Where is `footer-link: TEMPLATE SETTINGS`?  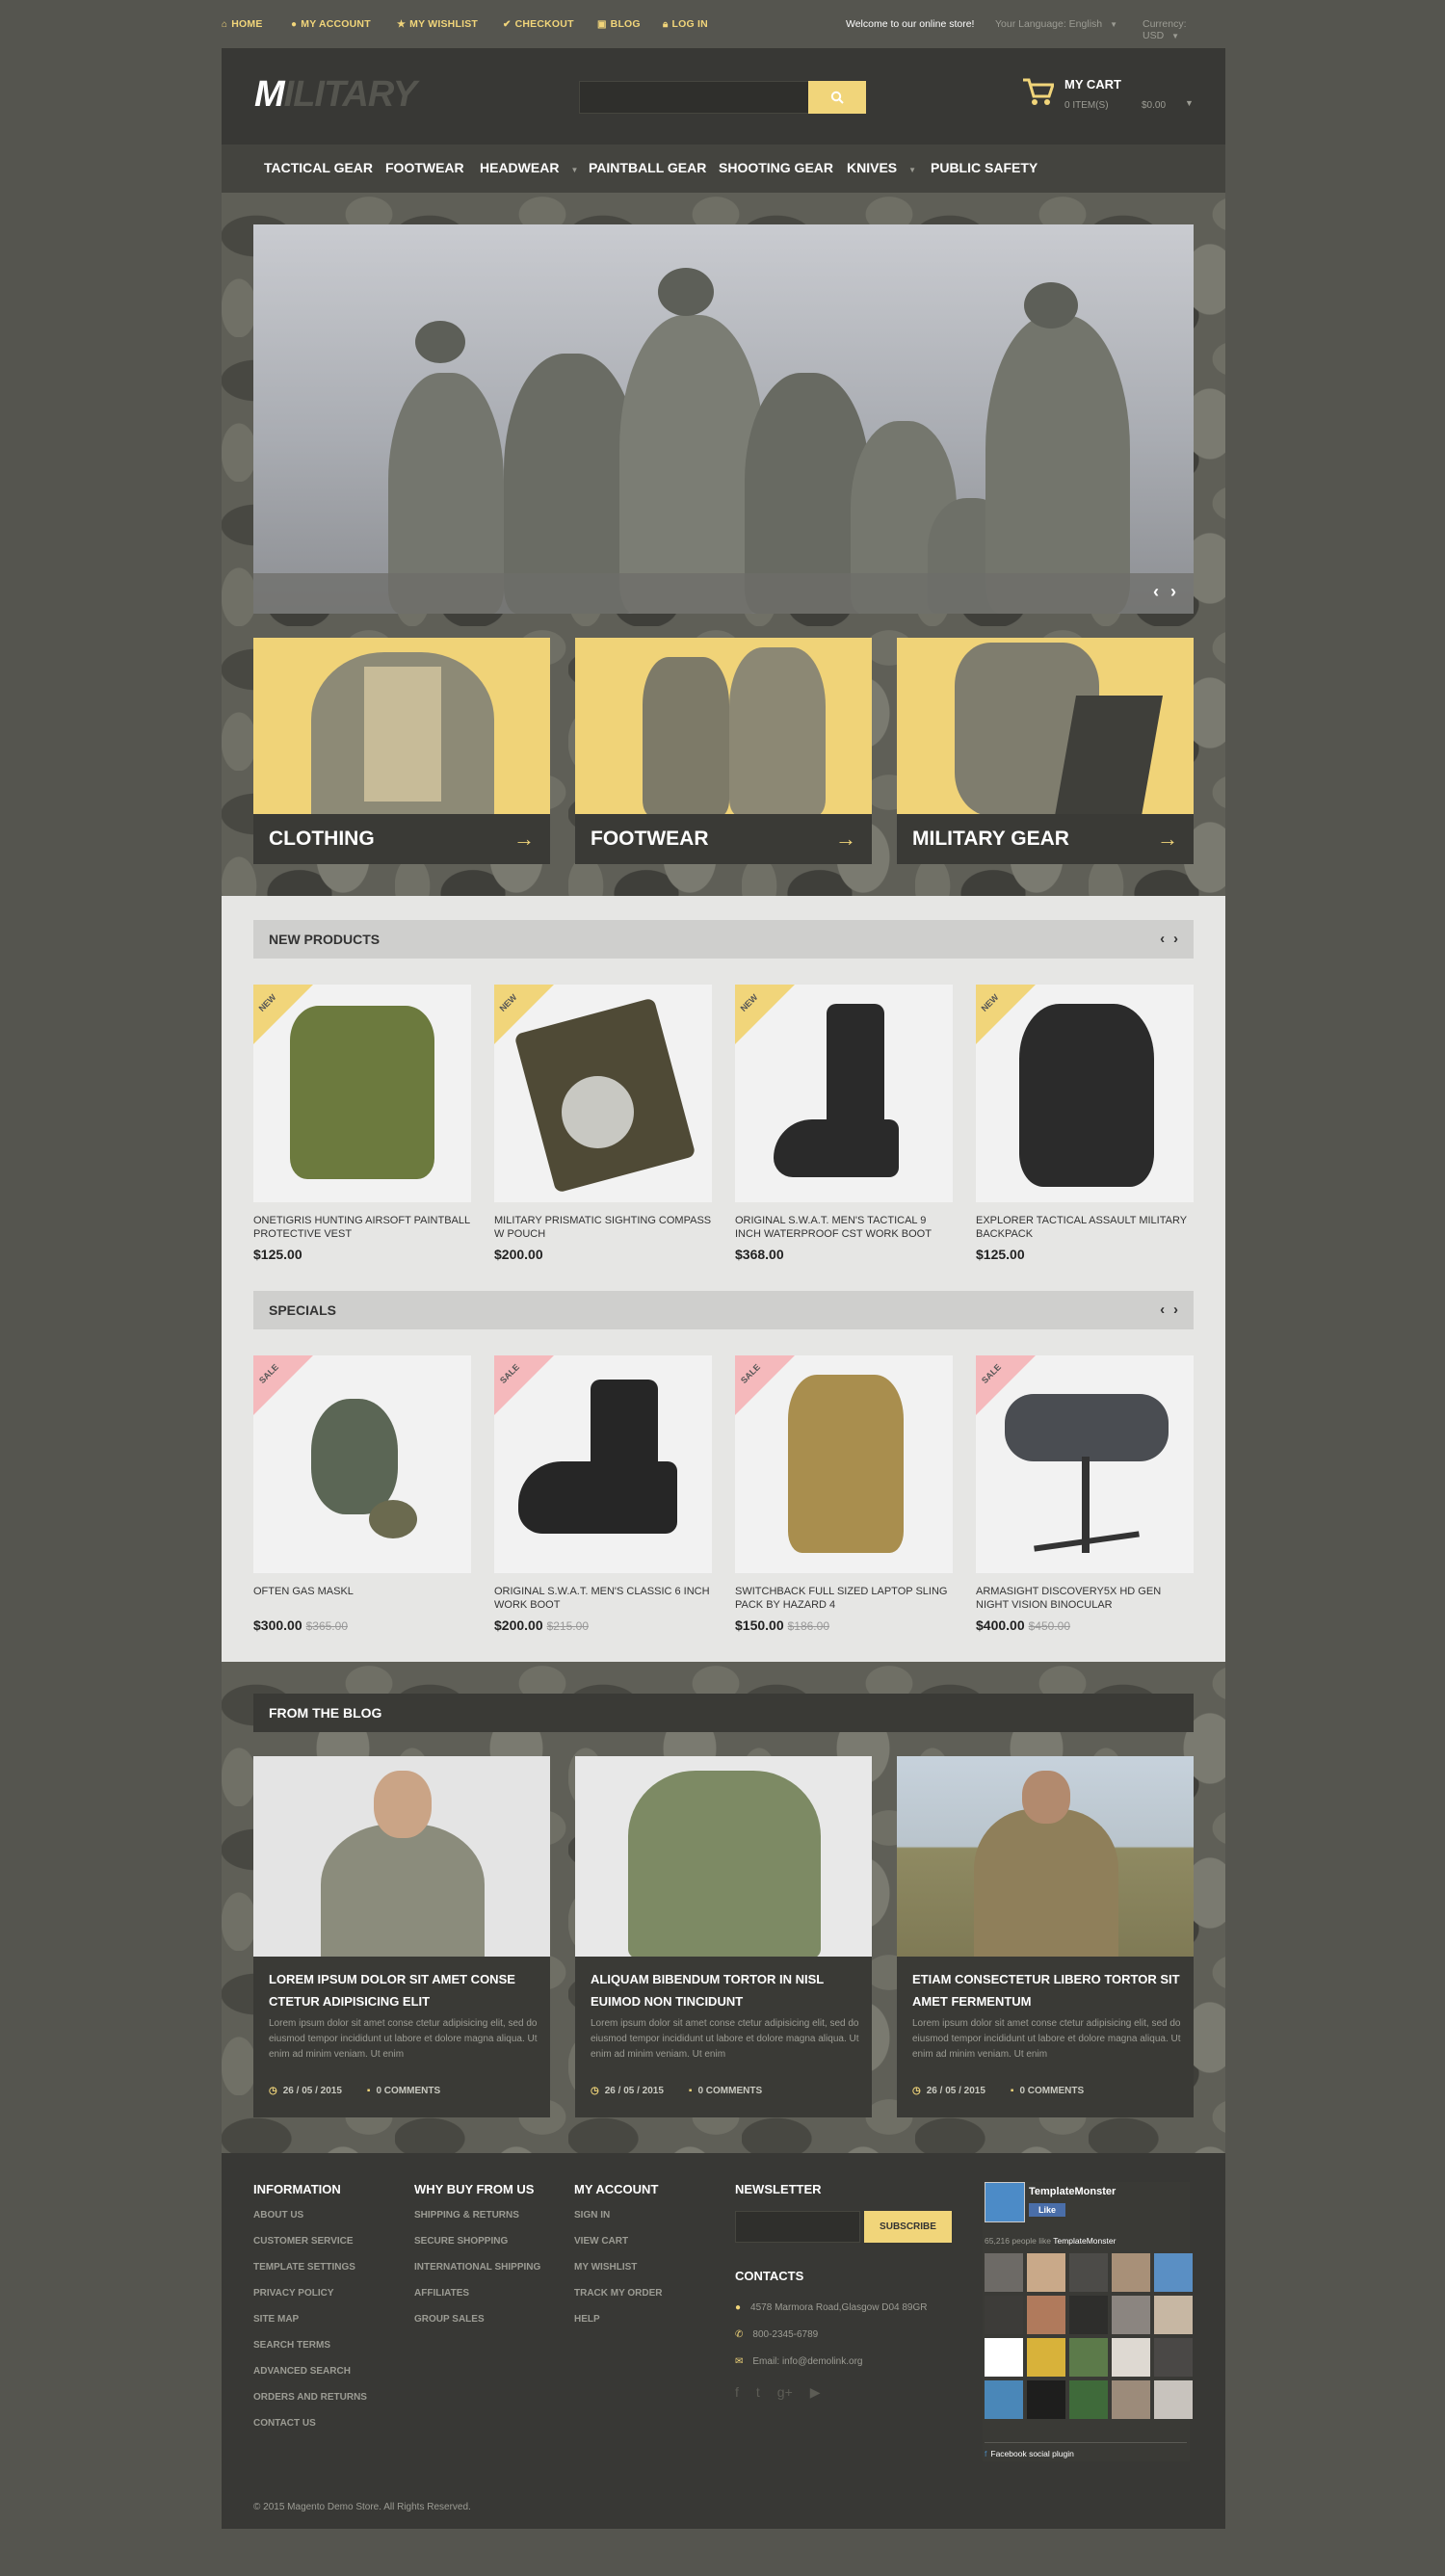
footer-link: TEMPLATE SETTINGS is located at coordinates (310, 2268).